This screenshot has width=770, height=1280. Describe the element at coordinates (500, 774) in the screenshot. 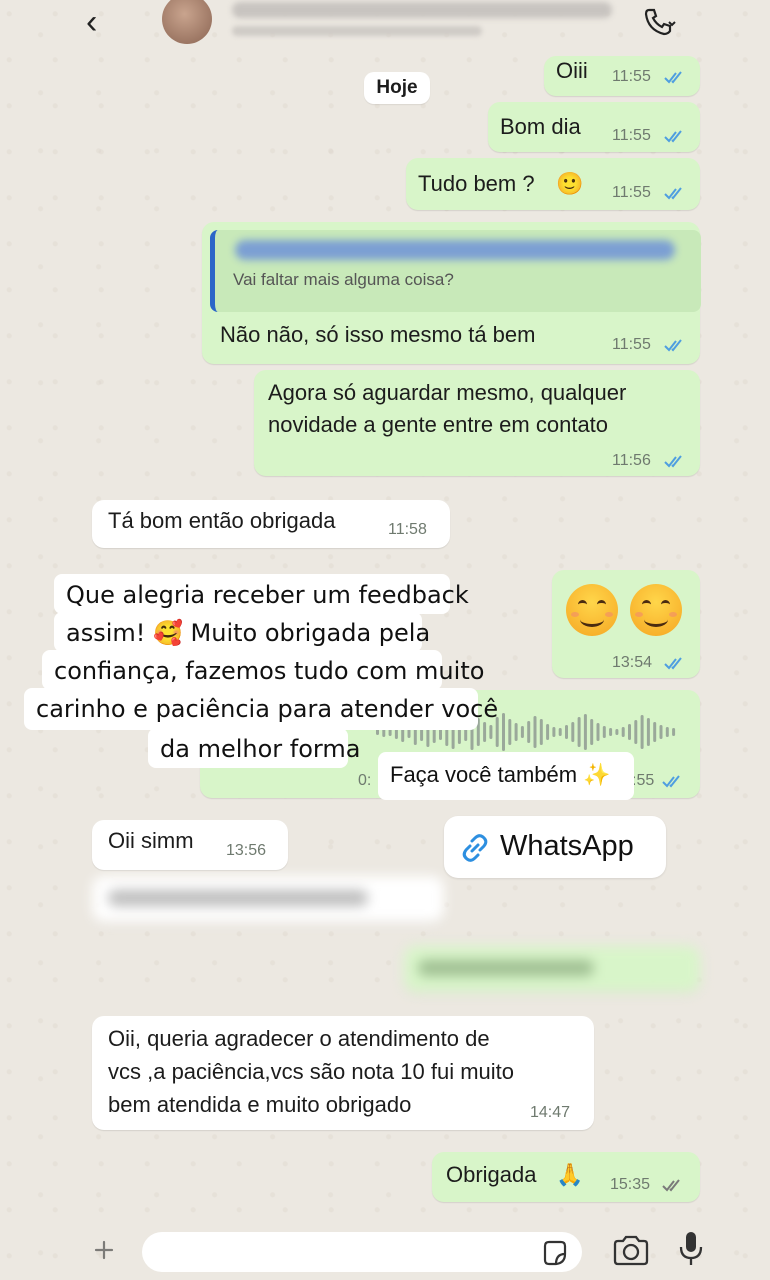

I see `cta-text: Faça você também ✨` at that location.